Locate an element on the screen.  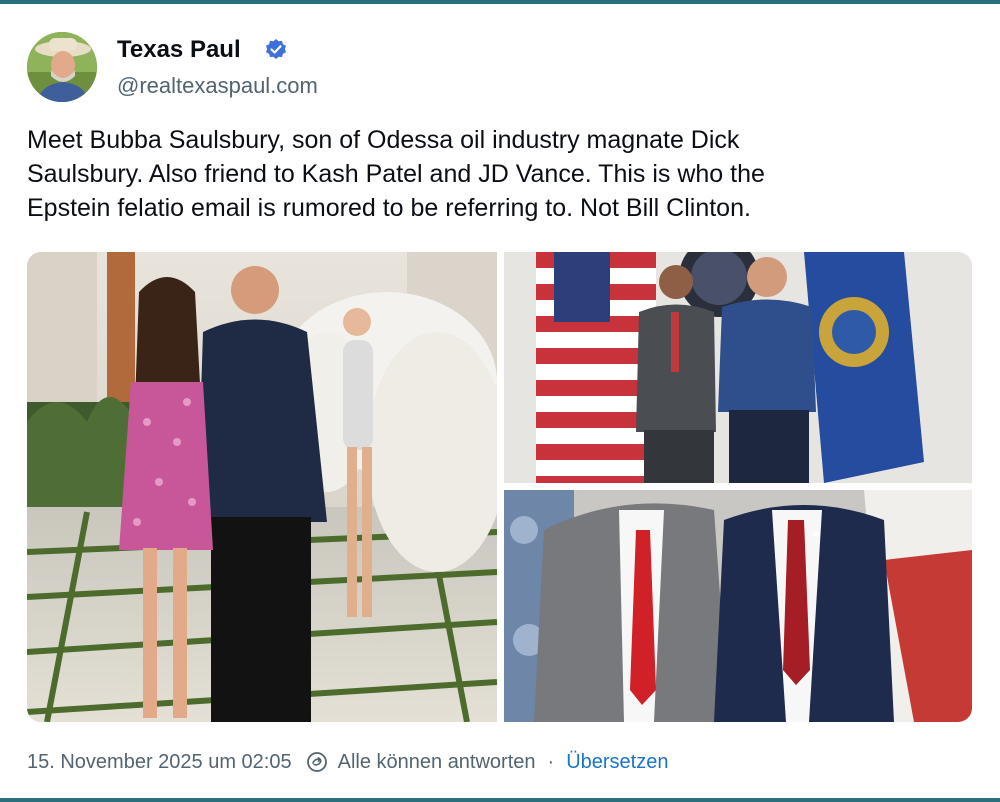
author-handle: @realtexaspaul.com is located at coordinates (217, 86).